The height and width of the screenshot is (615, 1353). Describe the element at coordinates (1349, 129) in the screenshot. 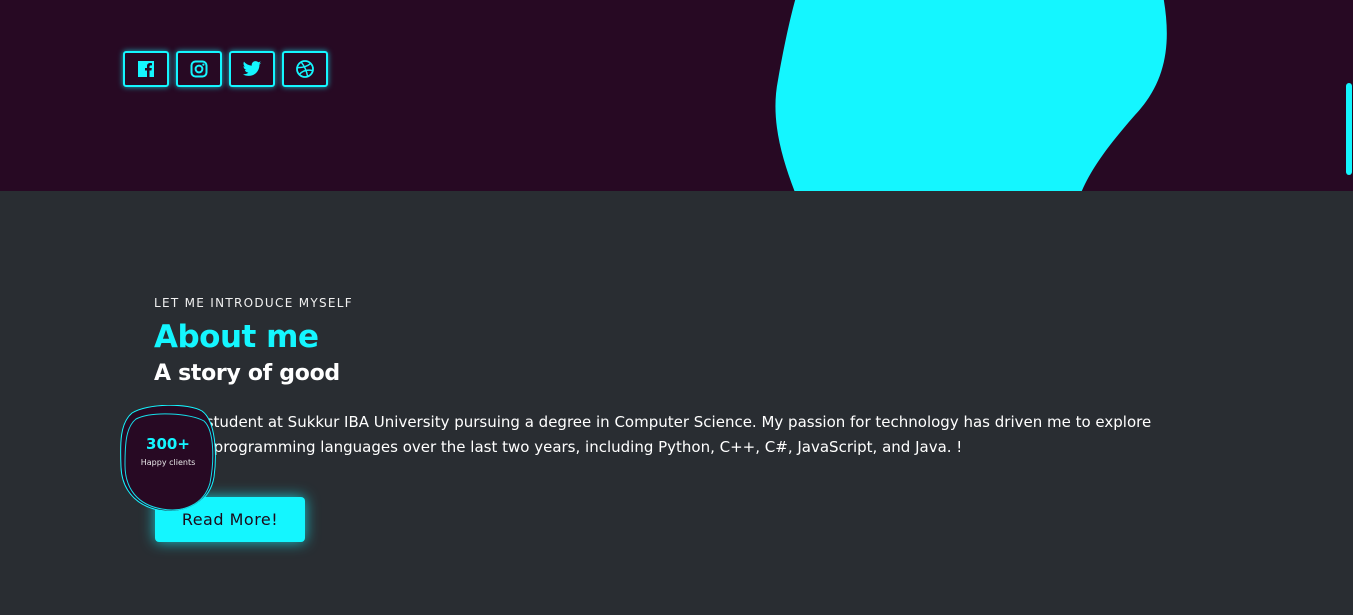

I see `scrollbar-thumb` at that location.